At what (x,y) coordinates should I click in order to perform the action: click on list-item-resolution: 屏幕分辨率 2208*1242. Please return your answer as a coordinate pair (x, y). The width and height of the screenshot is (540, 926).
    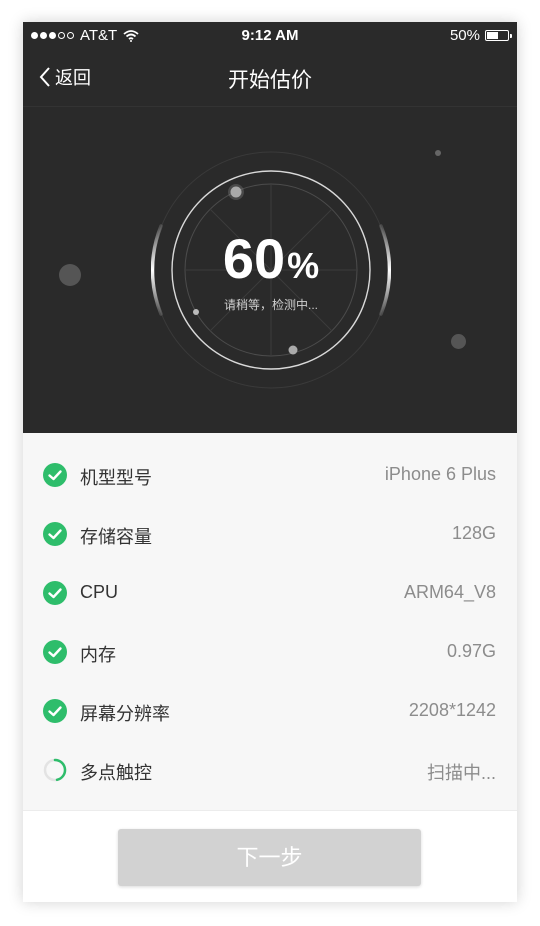
    Looking at the image, I should click on (270, 711).